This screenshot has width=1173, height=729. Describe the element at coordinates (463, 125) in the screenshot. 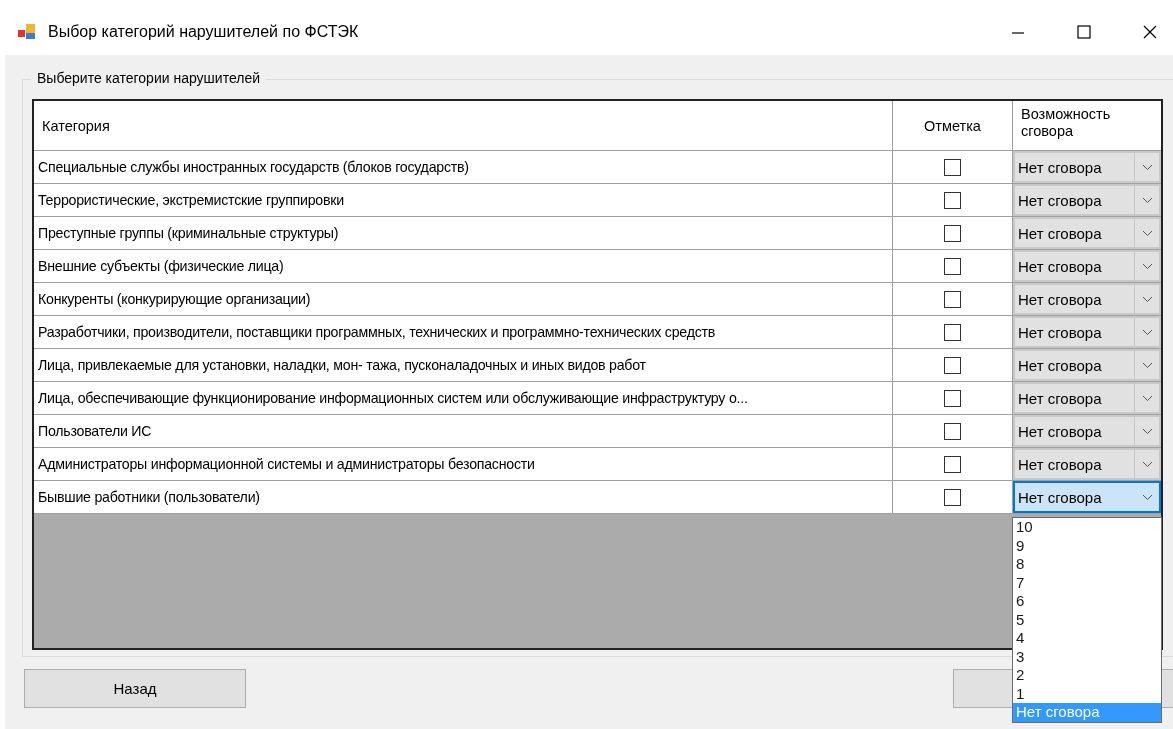

I see `column-header: Категория` at that location.